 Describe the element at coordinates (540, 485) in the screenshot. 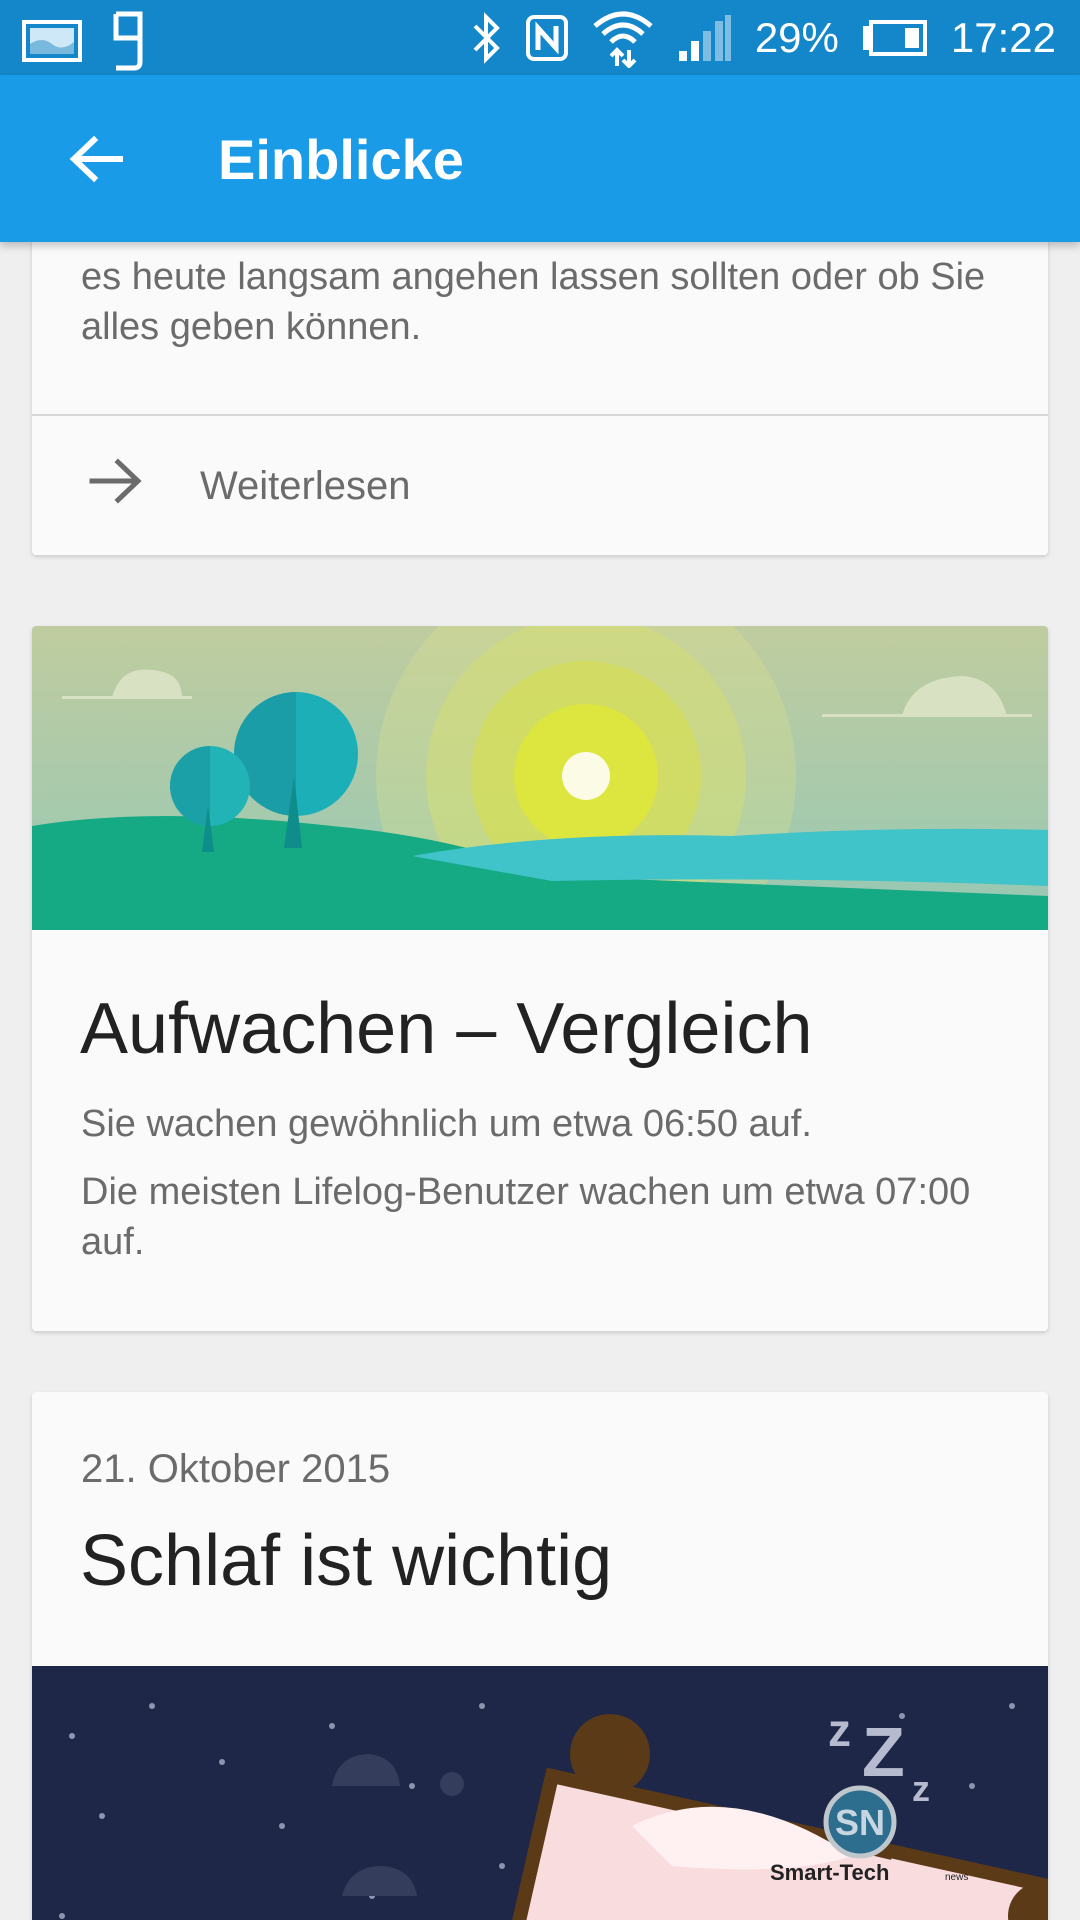

I see `read-more-button: Weiterlesen` at that location.